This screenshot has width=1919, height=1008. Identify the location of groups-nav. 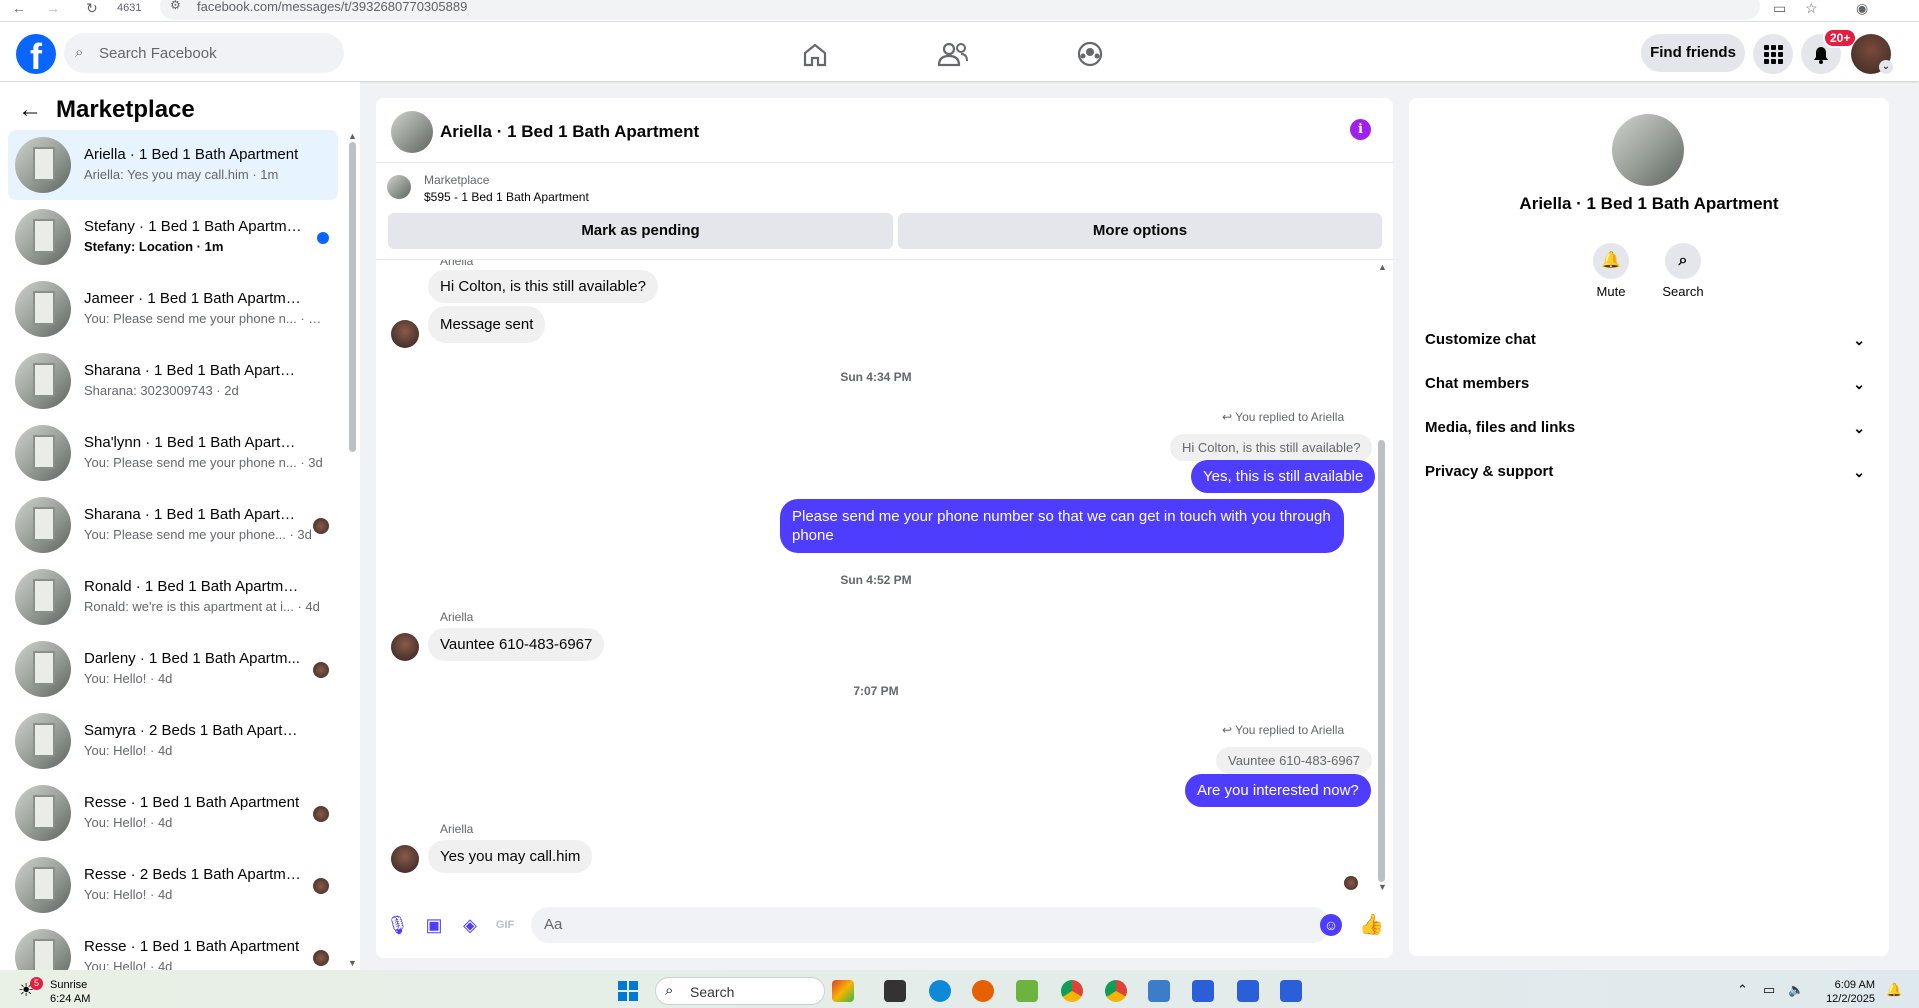
(1090, 54).